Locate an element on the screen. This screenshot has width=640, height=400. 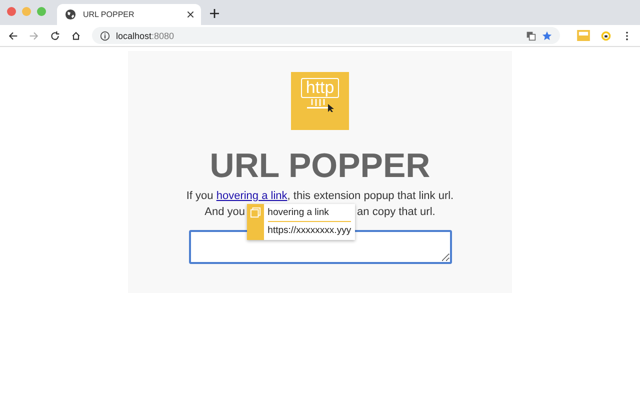
globe-icon is located at coordinates (70, 14).